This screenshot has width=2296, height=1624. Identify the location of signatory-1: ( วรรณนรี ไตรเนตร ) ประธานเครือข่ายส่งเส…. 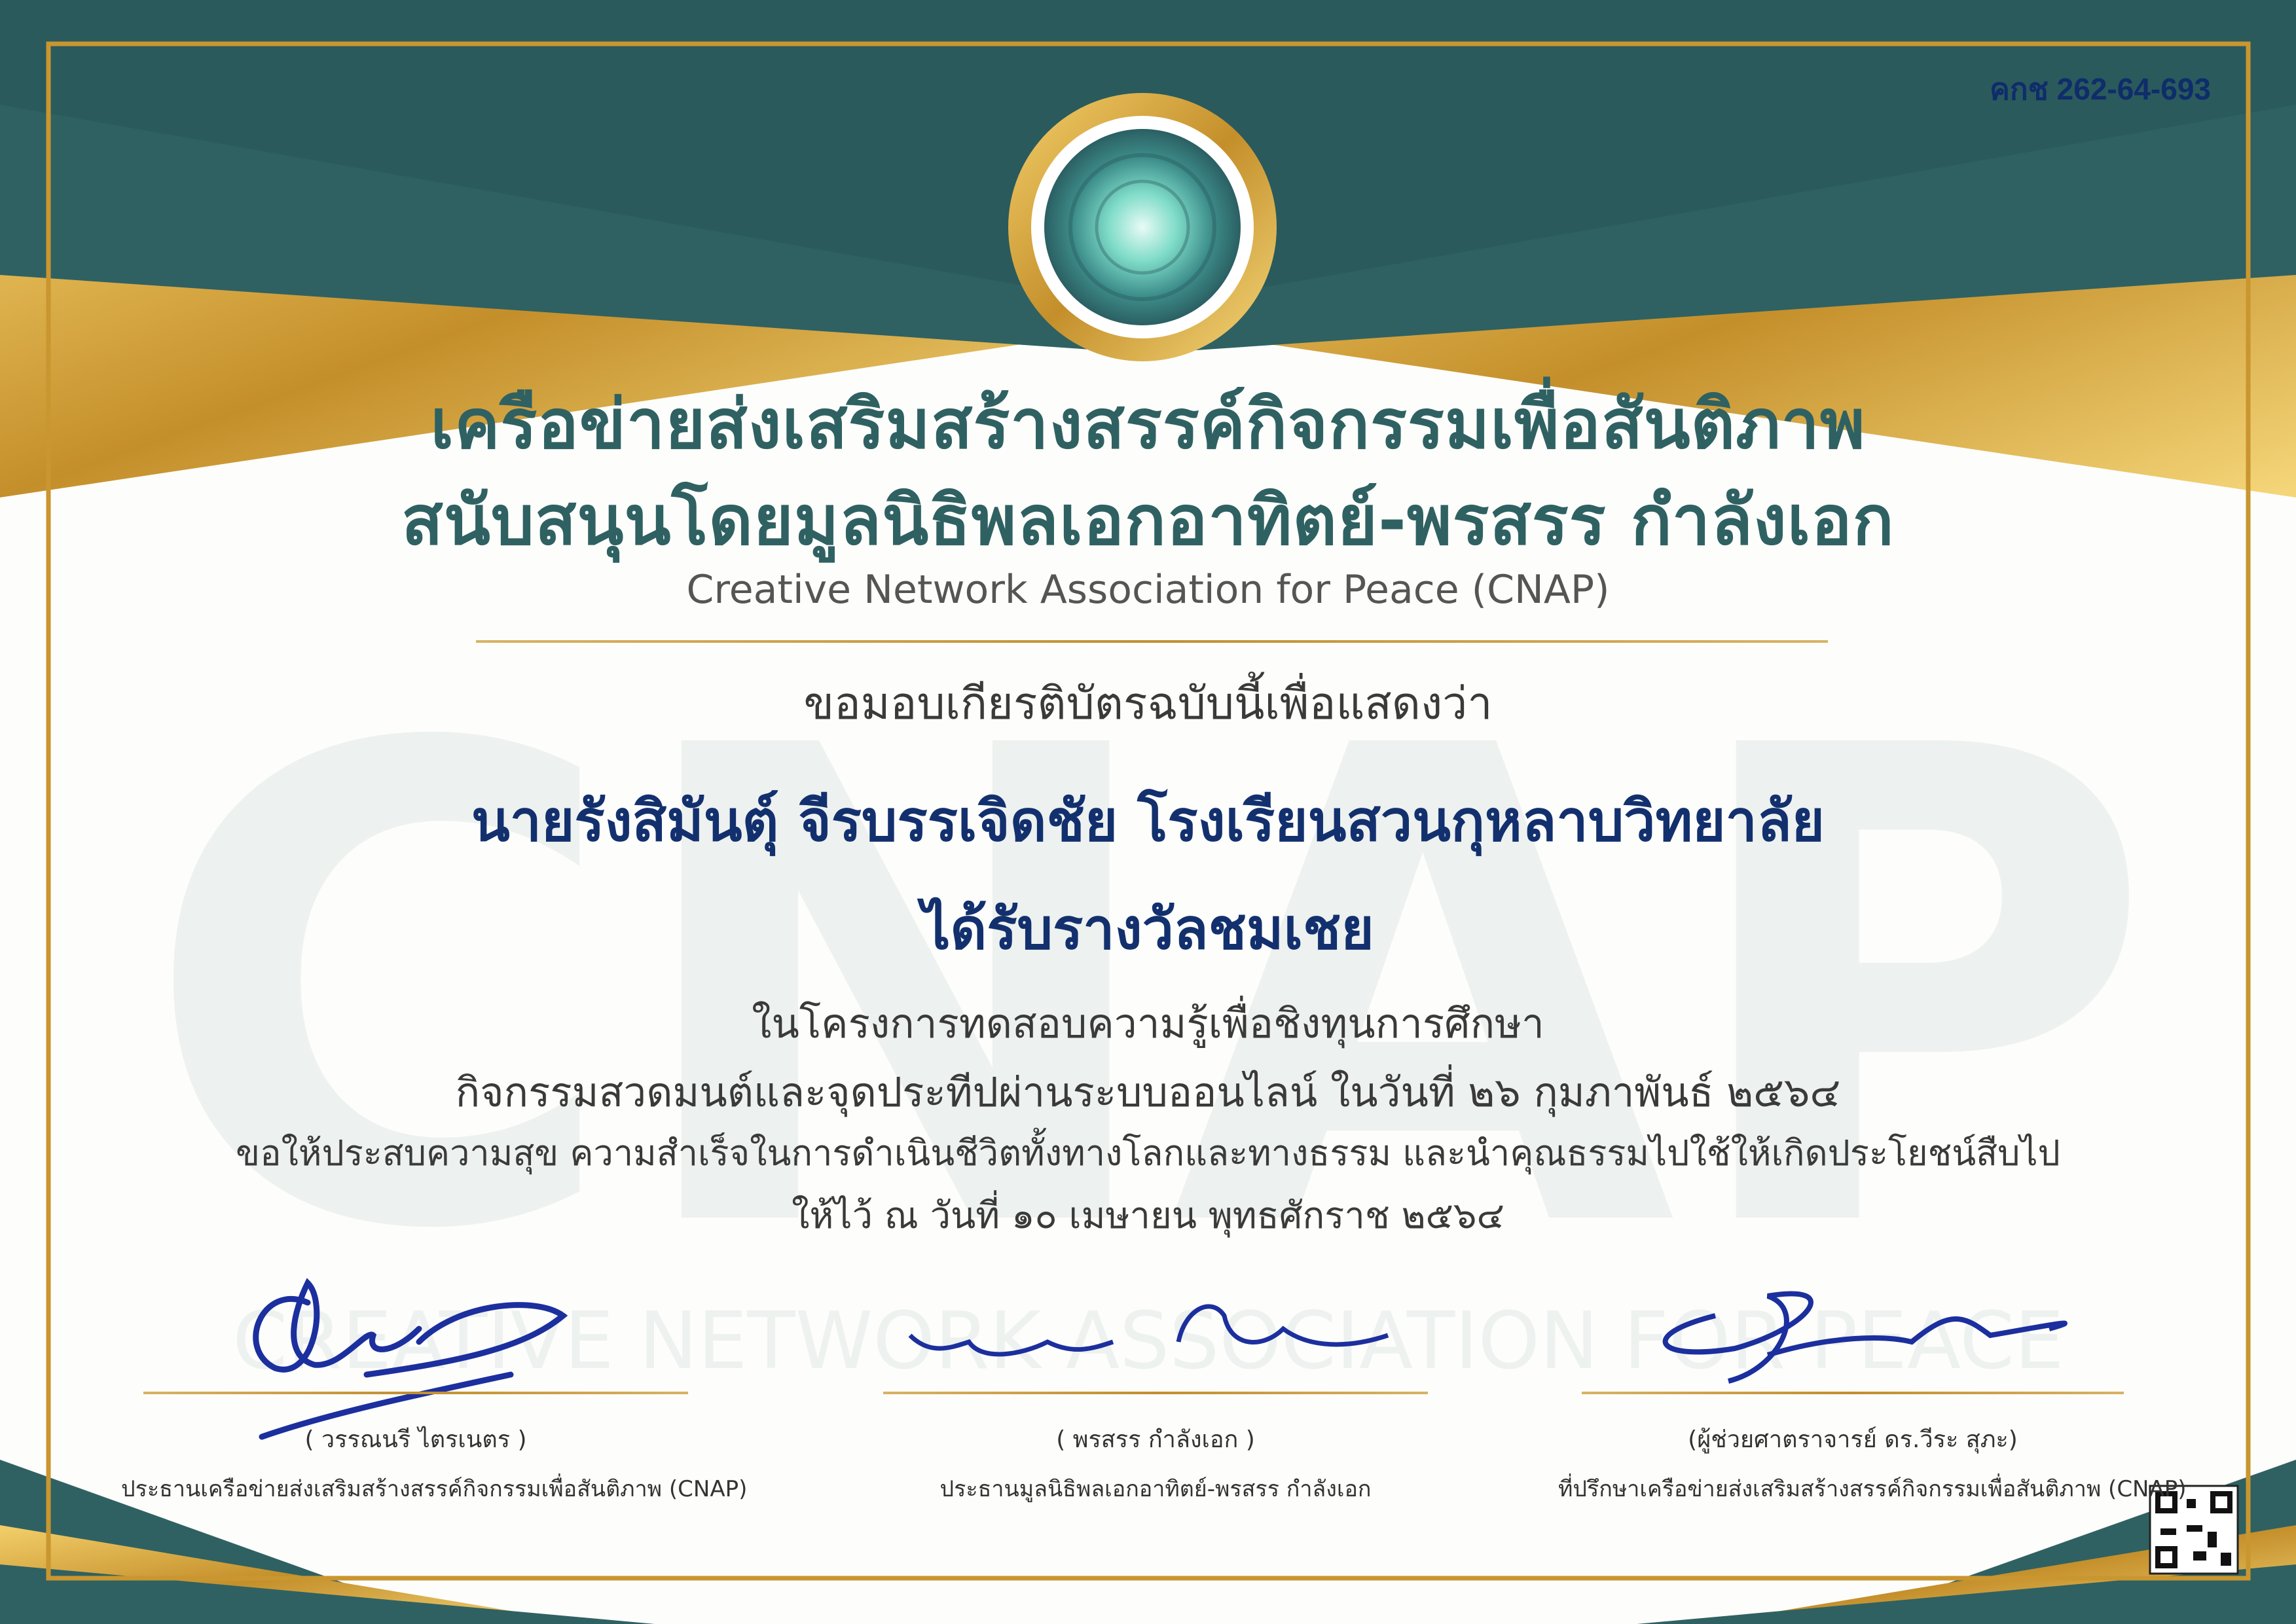
(434, 1463).